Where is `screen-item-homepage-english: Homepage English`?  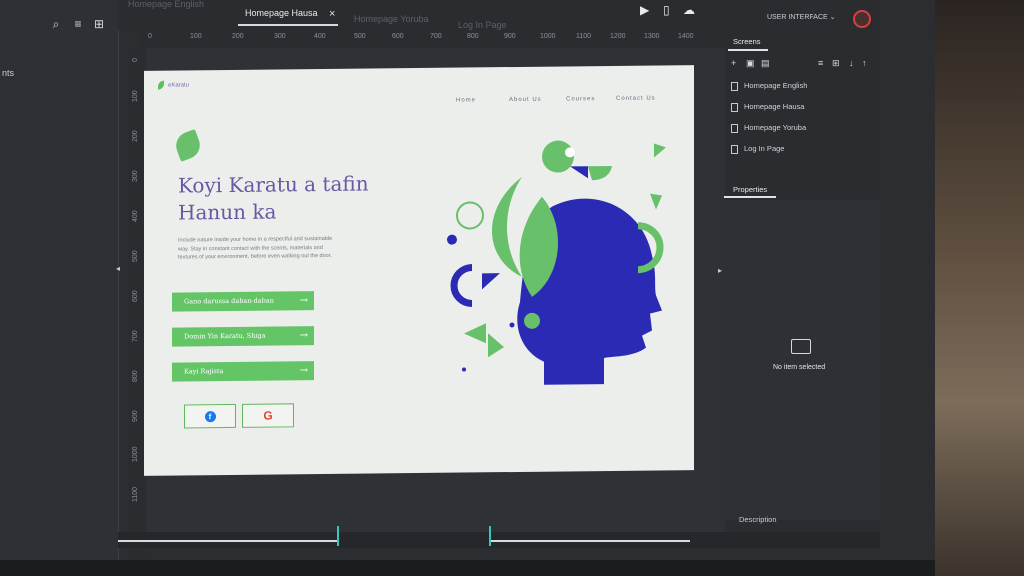 screen-item-homepage-english: Homepage English is located at coordinates (769, 86).